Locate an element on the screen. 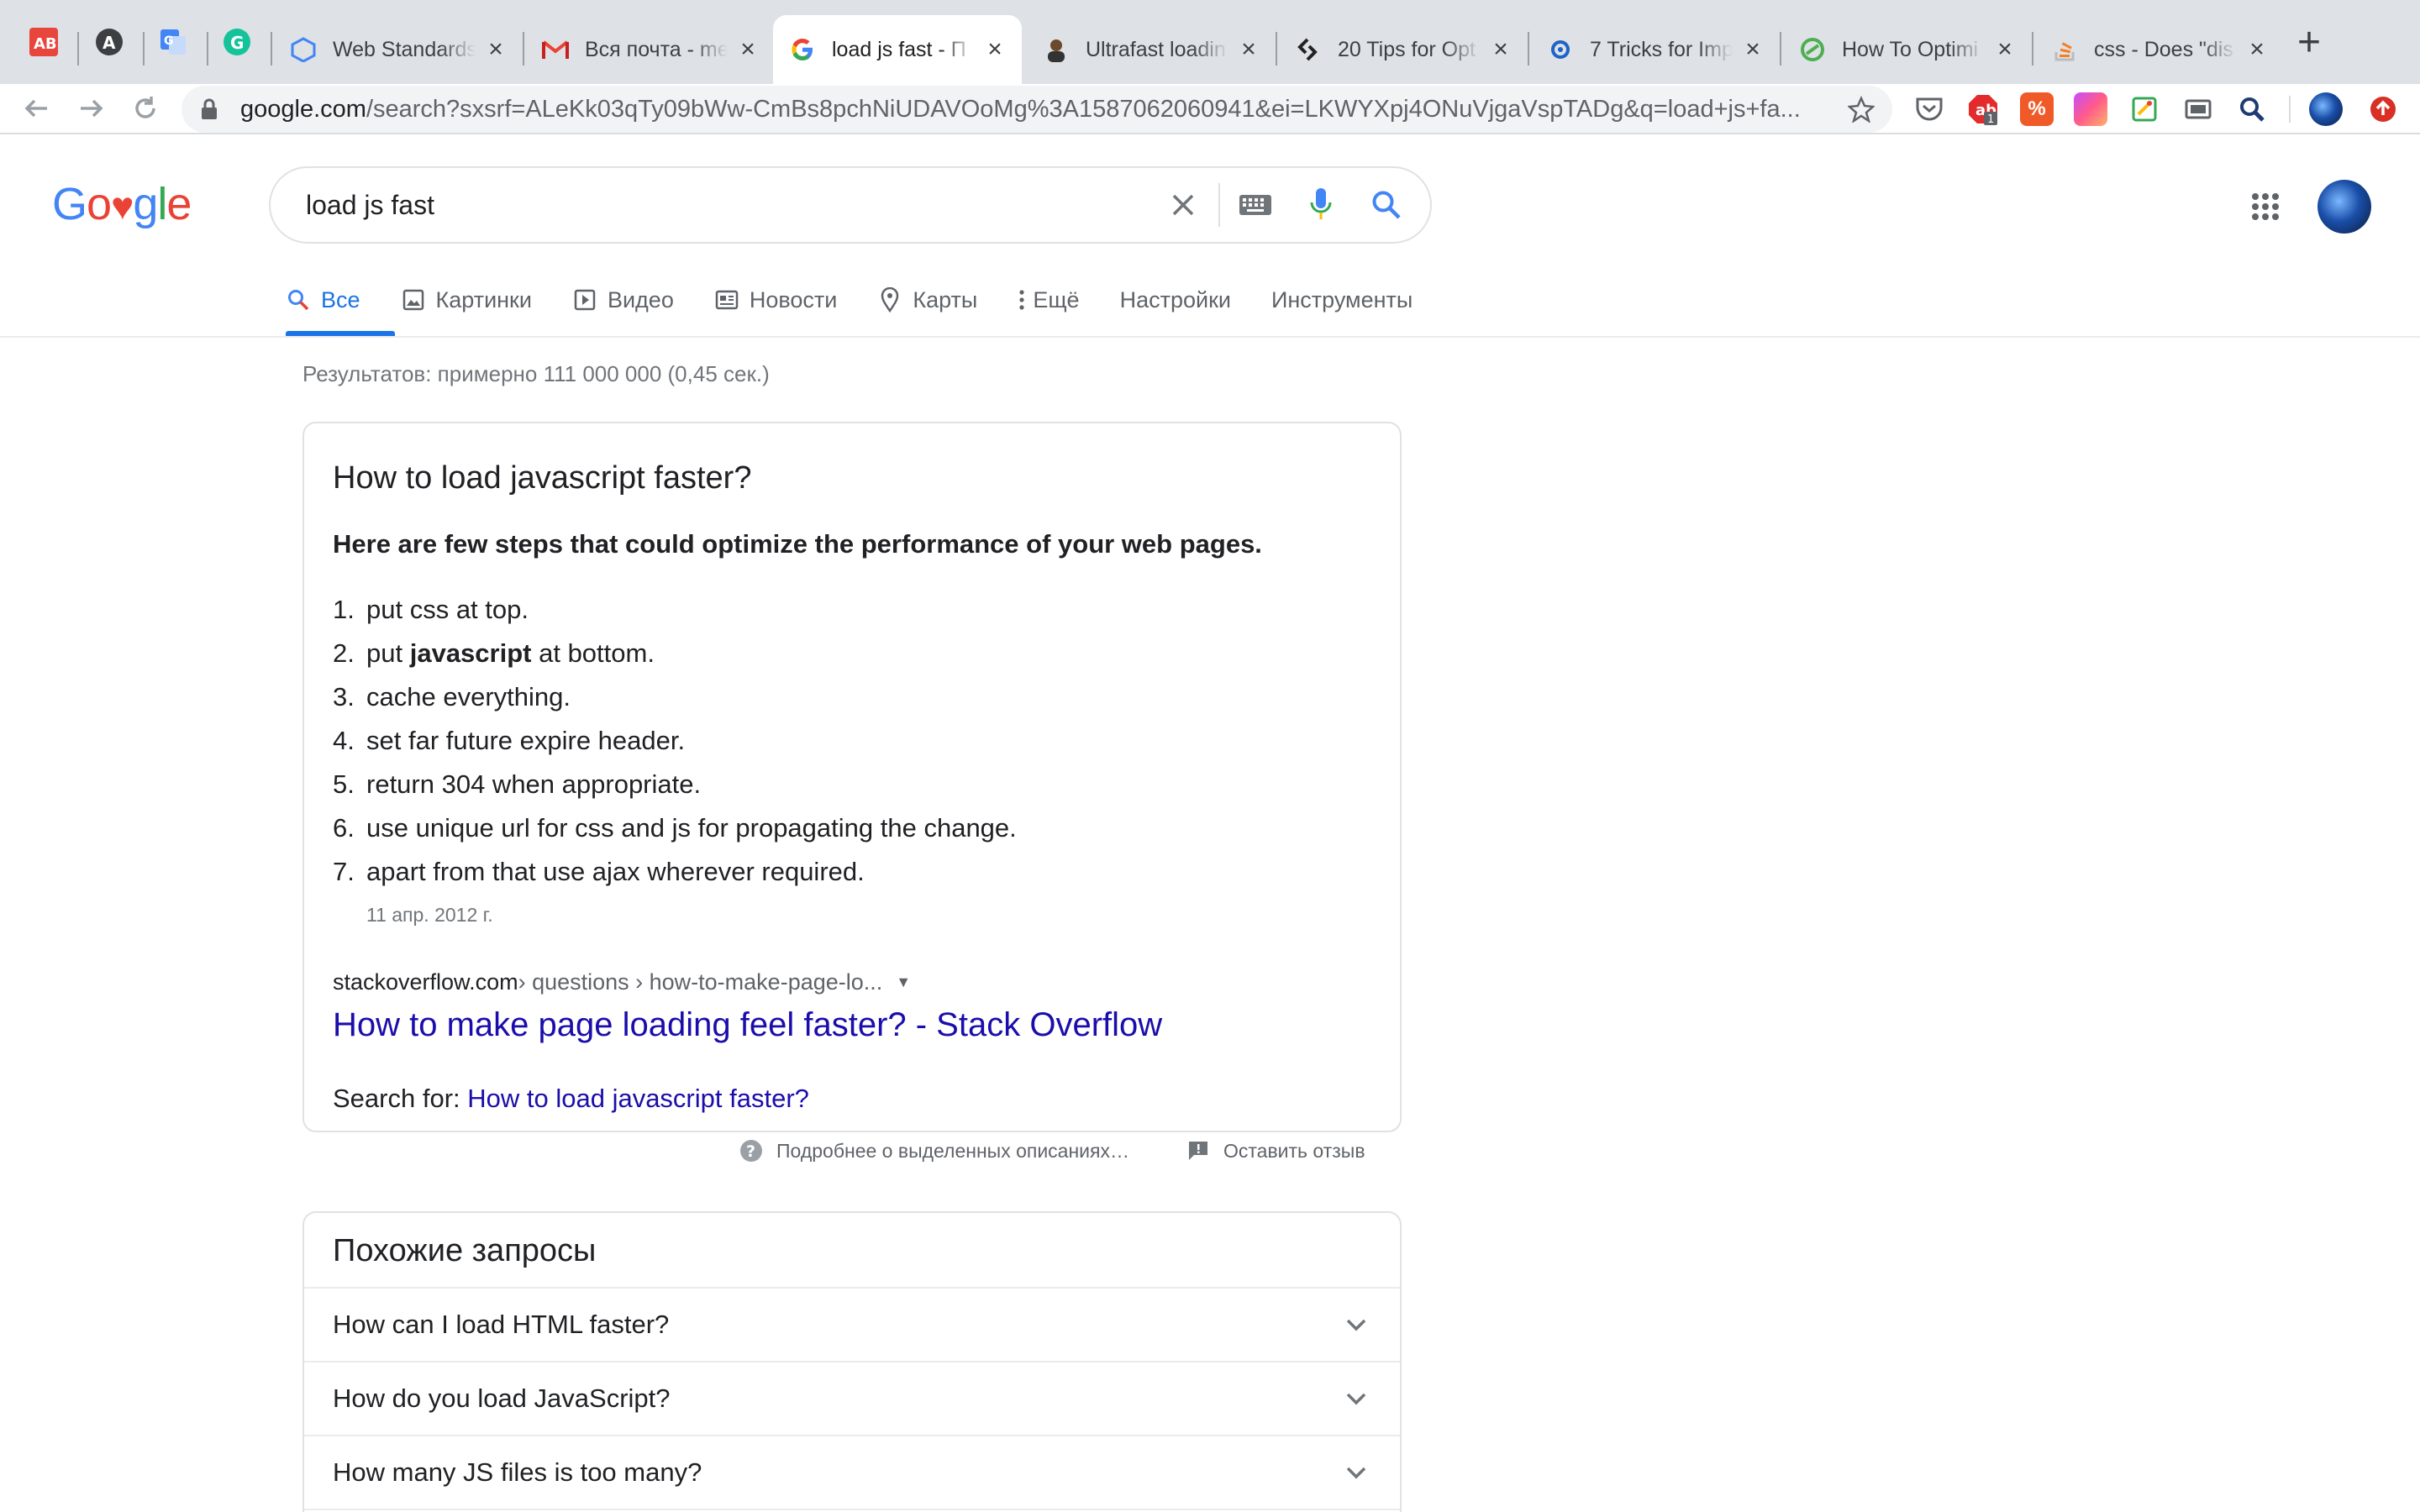 The width and height of the screenshot is (2420, 1512). adblock-icon: ab 1 is located at coordinates (1983, 109).